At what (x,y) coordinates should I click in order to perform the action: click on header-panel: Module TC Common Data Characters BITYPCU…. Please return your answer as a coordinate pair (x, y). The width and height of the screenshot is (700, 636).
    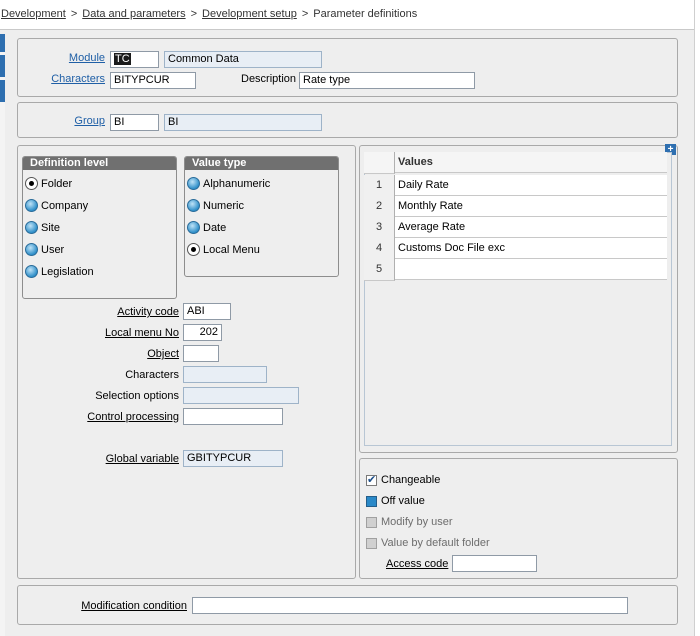
    Looking at the image, I should click on (347, 67).